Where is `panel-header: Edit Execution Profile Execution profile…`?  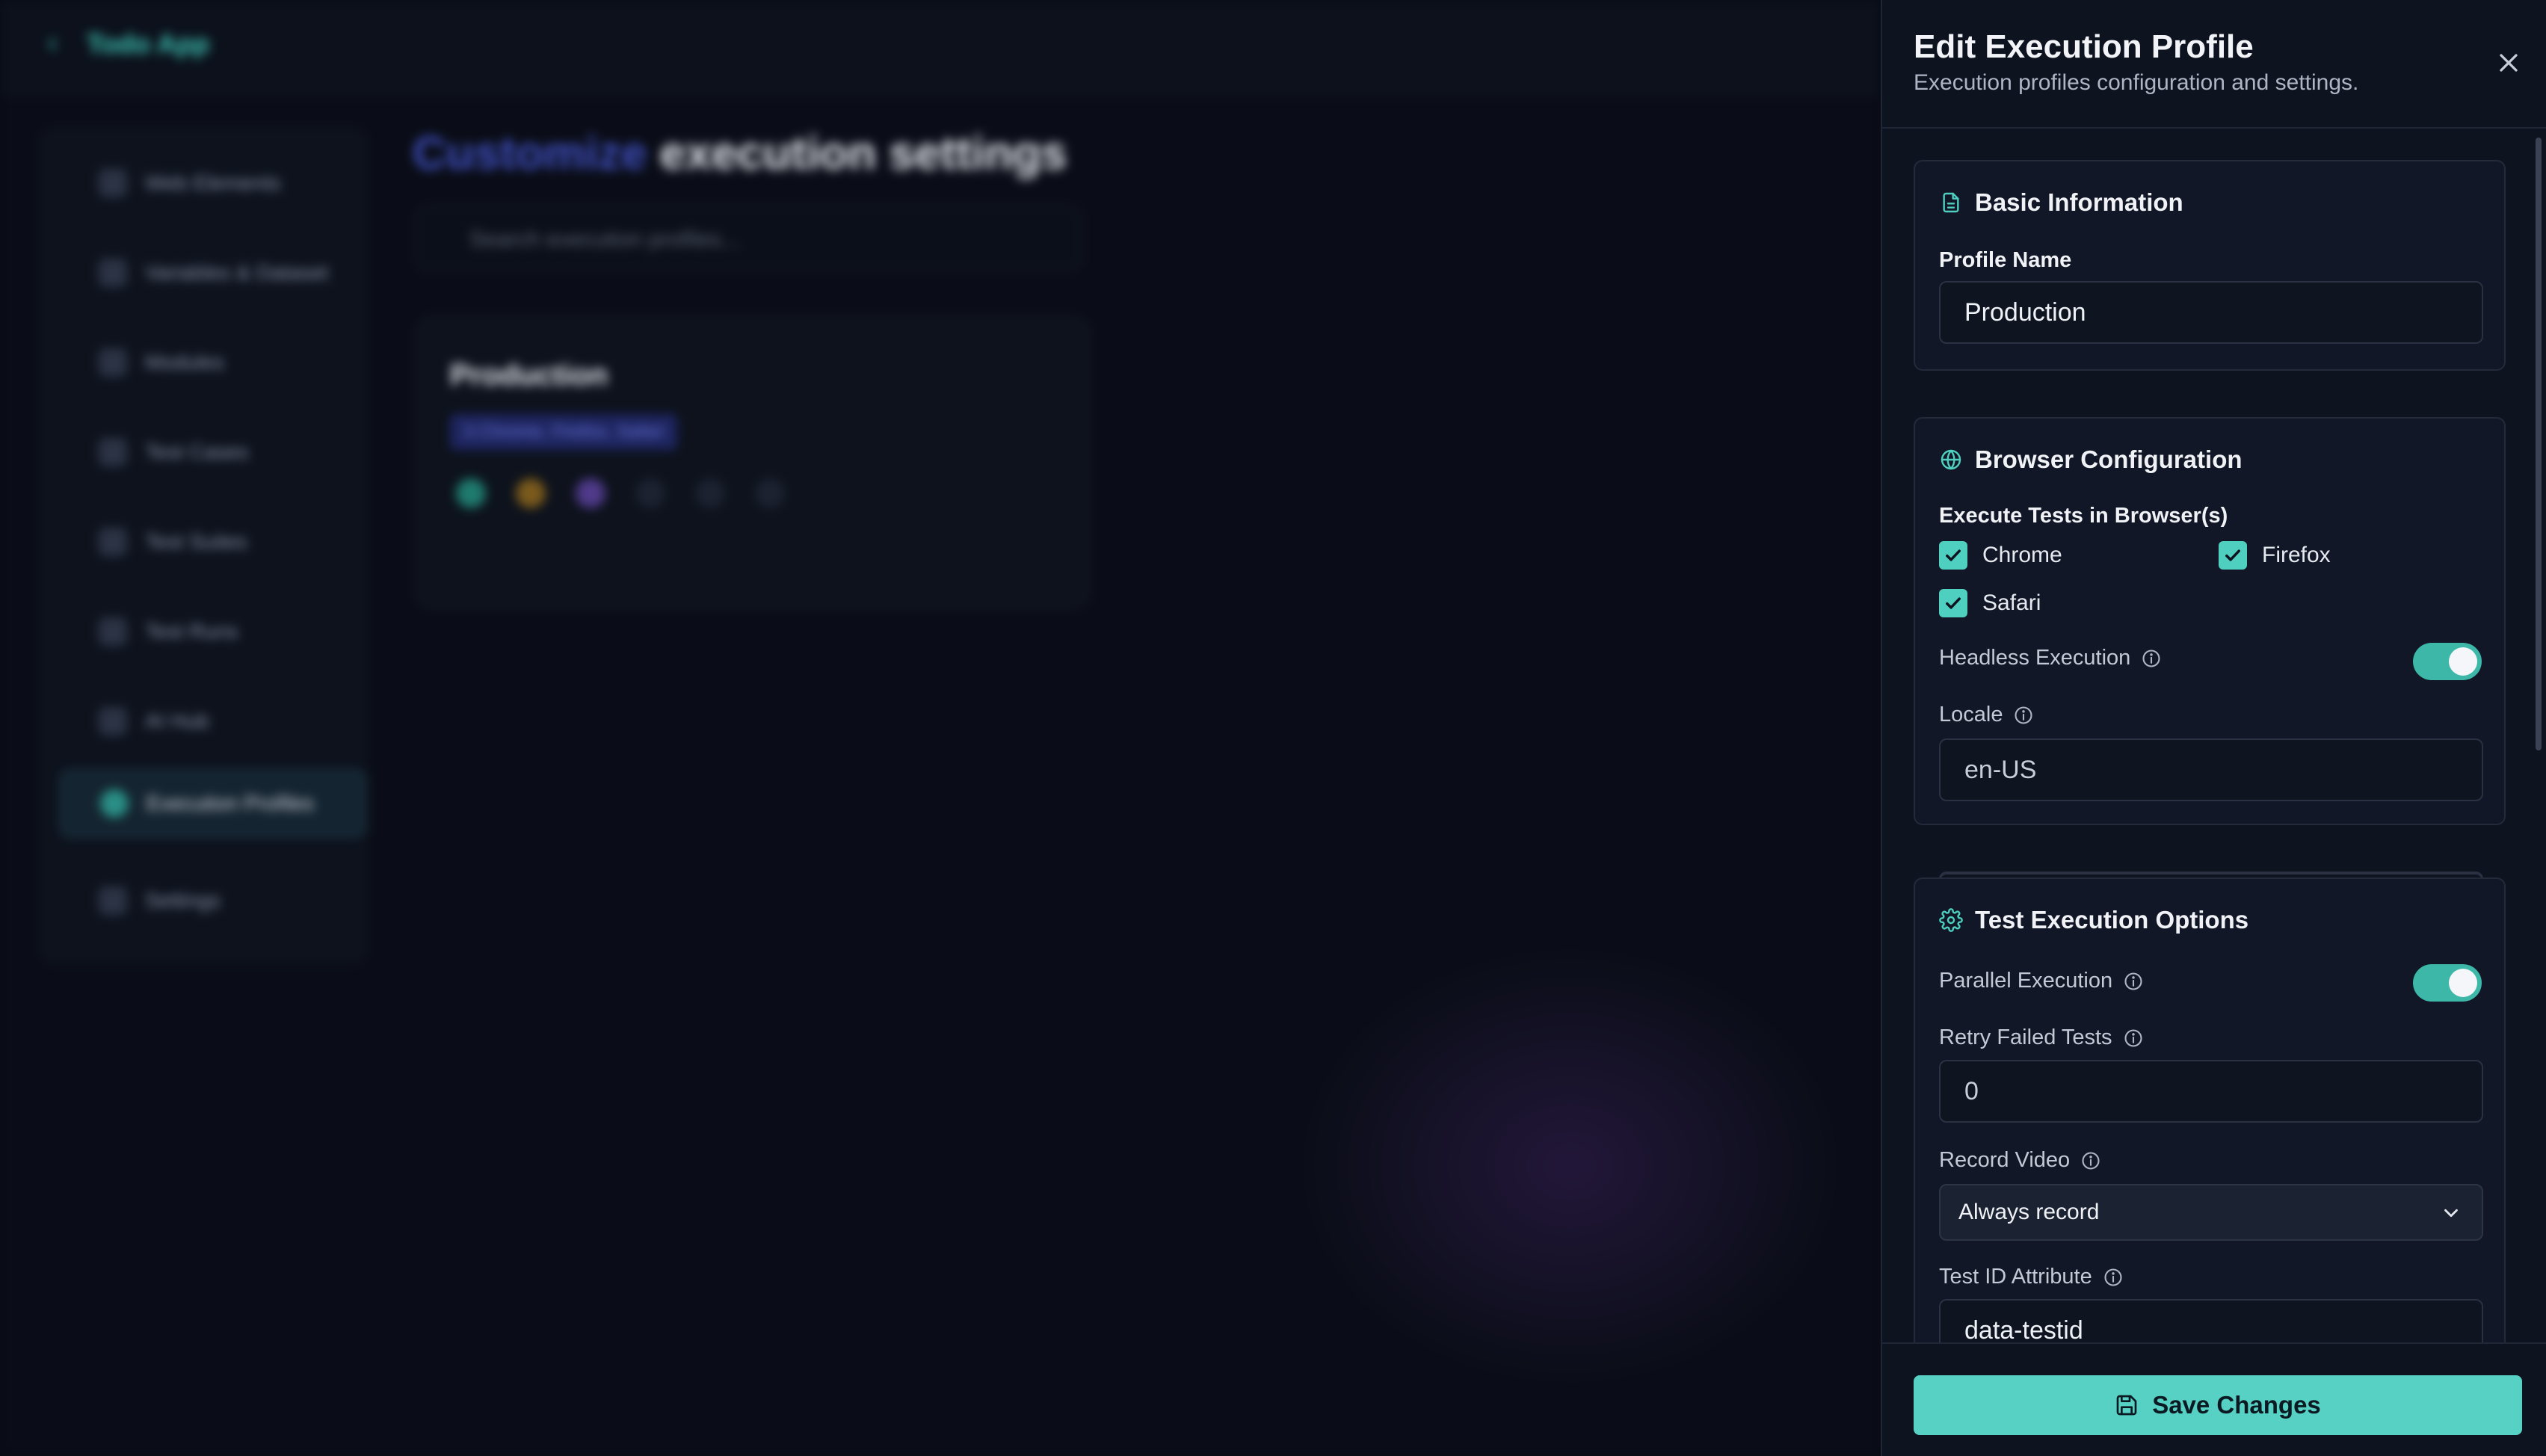
panel-header: Edit Execution Profile Execution profile… is located at coordinates (2214, 64).